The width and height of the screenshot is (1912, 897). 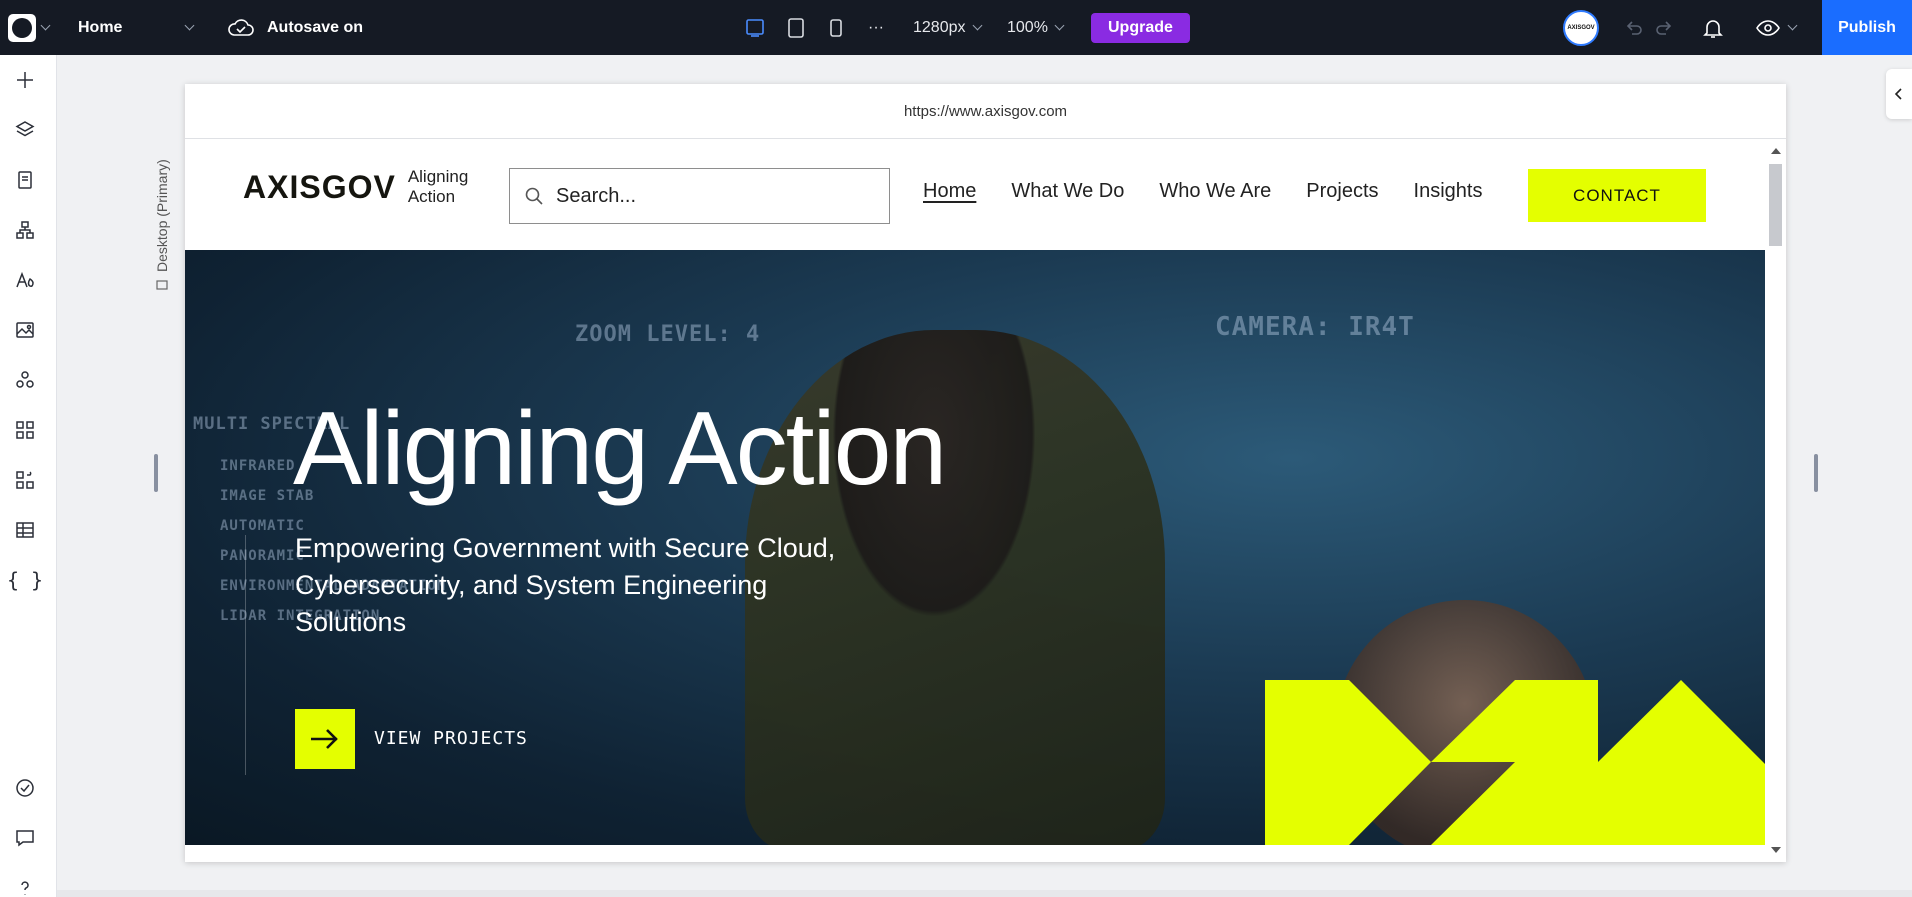 I want to click on comments-button, so click(x=25, y=838).